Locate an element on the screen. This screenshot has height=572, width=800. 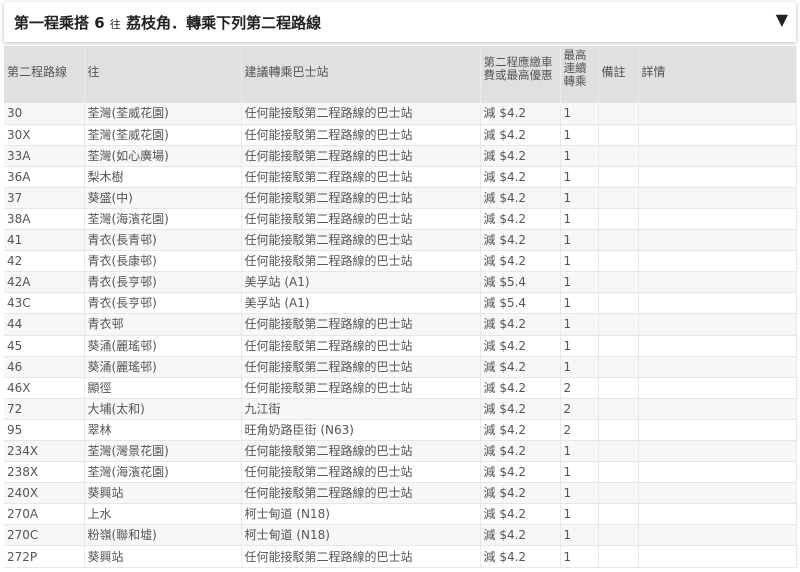
table-row: 46 葵涌(麗瑤邨) 任何能接駁第二程路線的巴士站減 $4.2 1 is located at coordinates (400, 367).